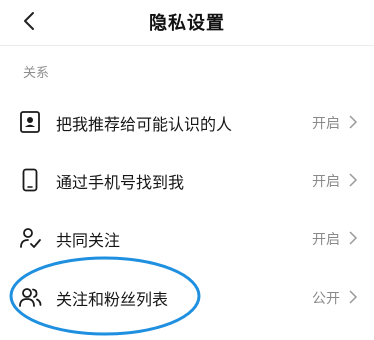 The height and width of the screenshot is (340, 374). Describe the element at coordinates (105, 296) in the screenshot. I see `annotation-circle` at that location.